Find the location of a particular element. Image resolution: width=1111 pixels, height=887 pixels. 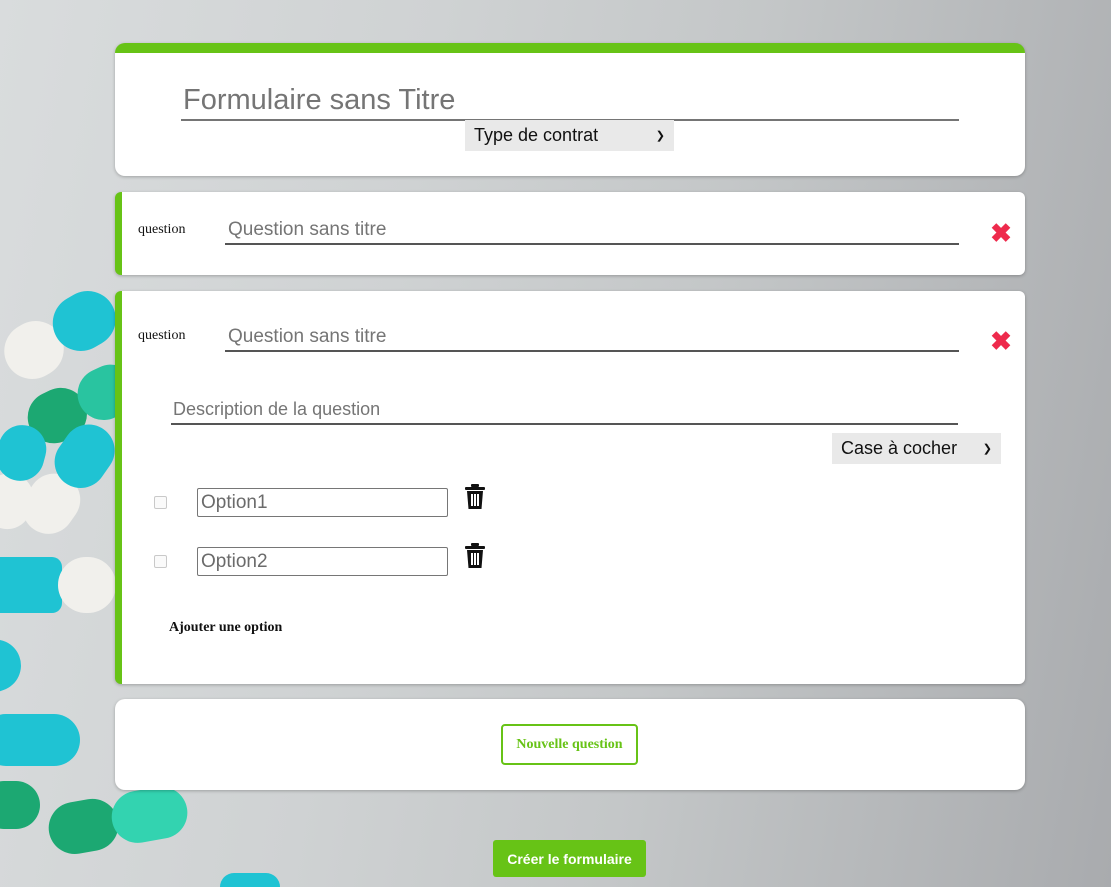

new-question-button: Nouvelle question is located at coordinates (569, 744).